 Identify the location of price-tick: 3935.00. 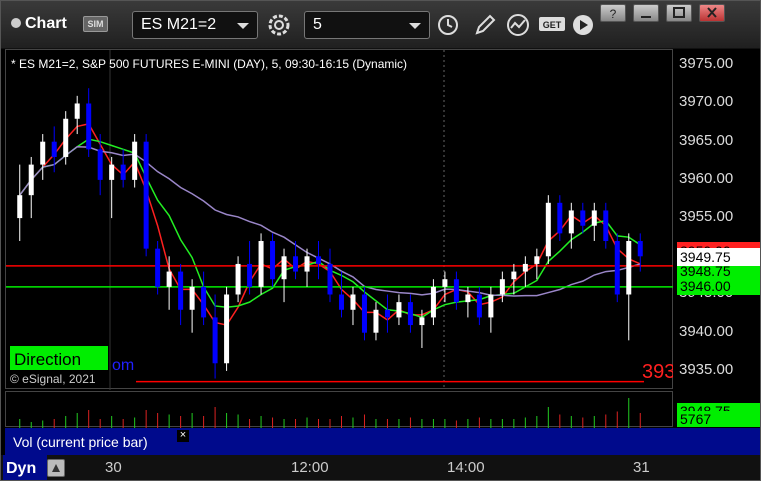
(706, 369).